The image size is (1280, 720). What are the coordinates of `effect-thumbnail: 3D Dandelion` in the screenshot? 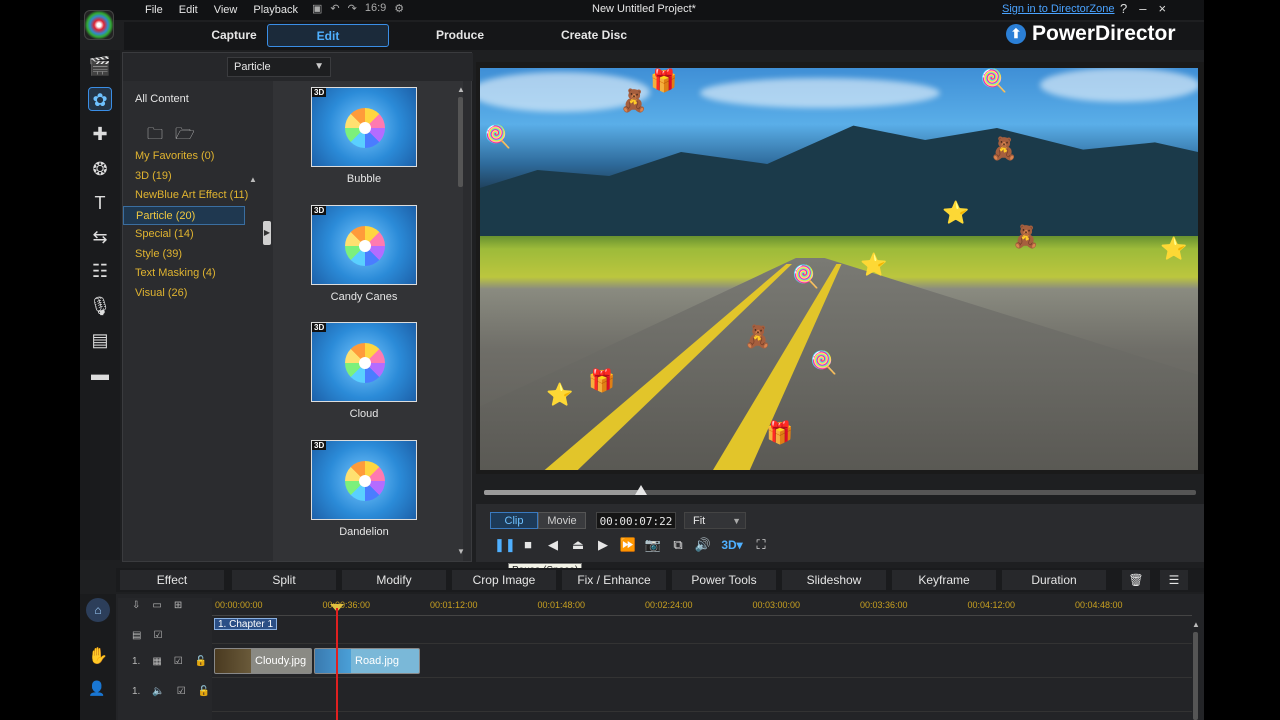 It's located at (364, 488).